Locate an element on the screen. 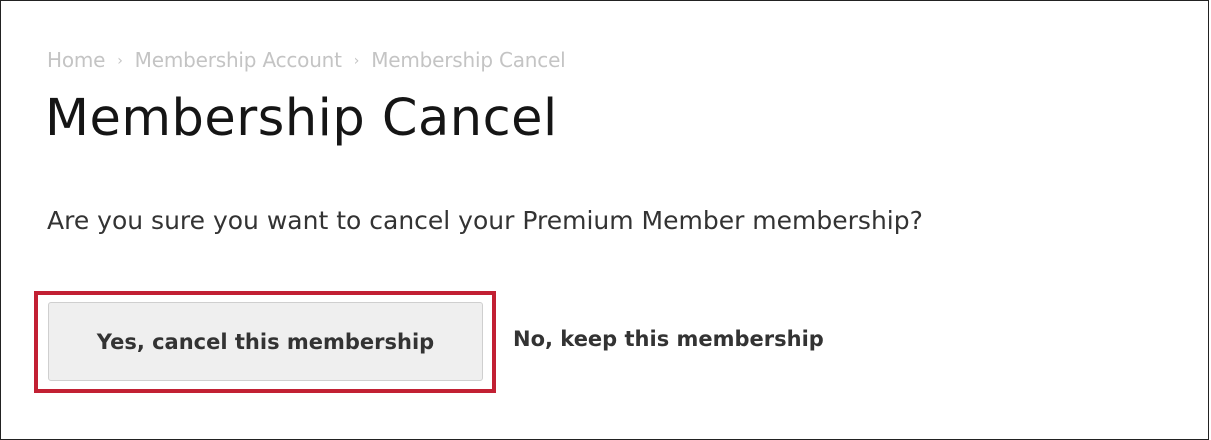 This screenshot has width=1211, height=440. breadcrumb-home-link: Home is located at coordinates (76, 60).